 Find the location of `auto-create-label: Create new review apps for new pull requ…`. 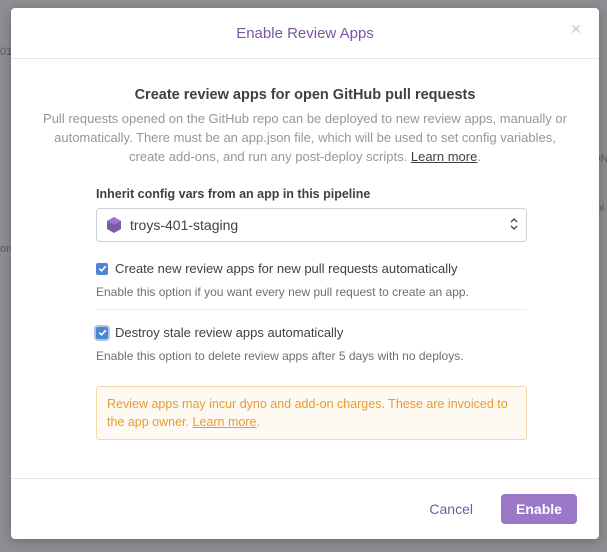

auto-create-label: Create new review apps for new pull requ… is located at coordinates (286, 268).